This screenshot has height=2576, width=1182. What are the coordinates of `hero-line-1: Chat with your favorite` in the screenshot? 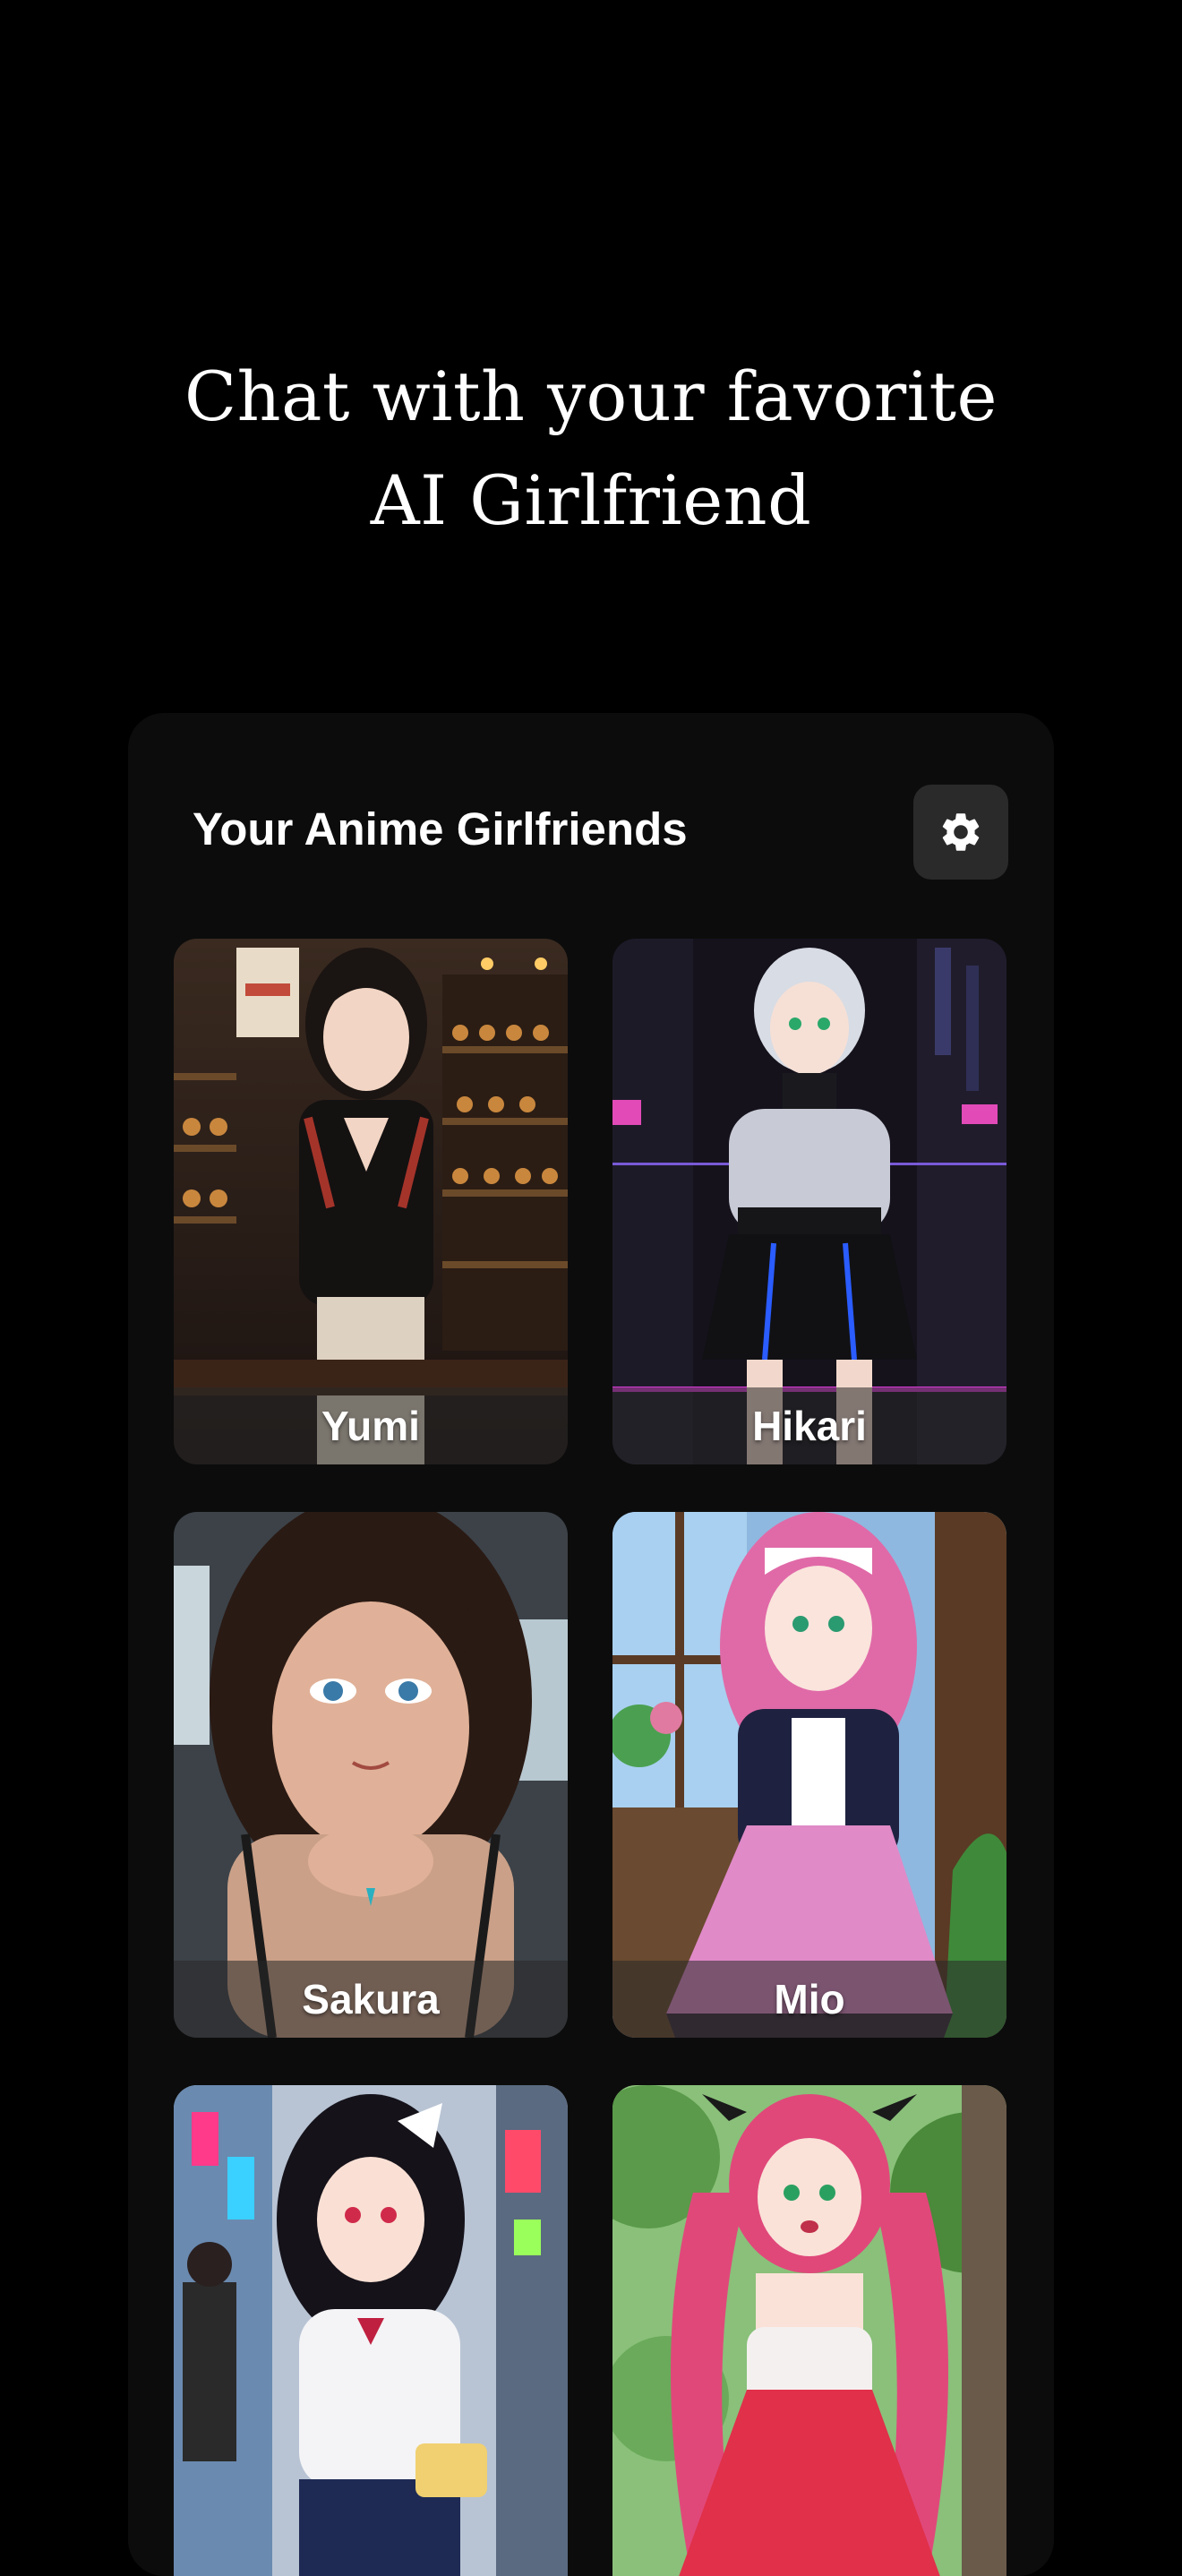 It's located at (591, 396).